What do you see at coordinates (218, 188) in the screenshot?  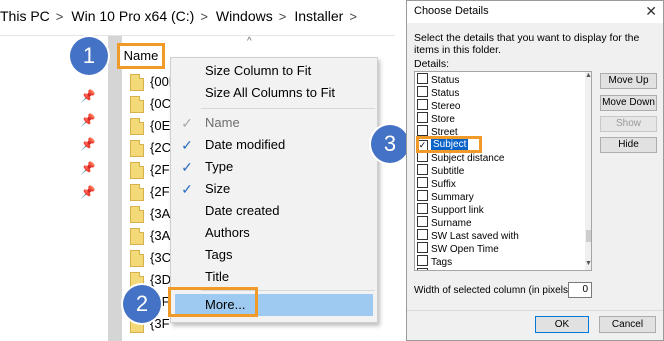 I see `menu-item-label: Size` at bounding box center [218, 188].